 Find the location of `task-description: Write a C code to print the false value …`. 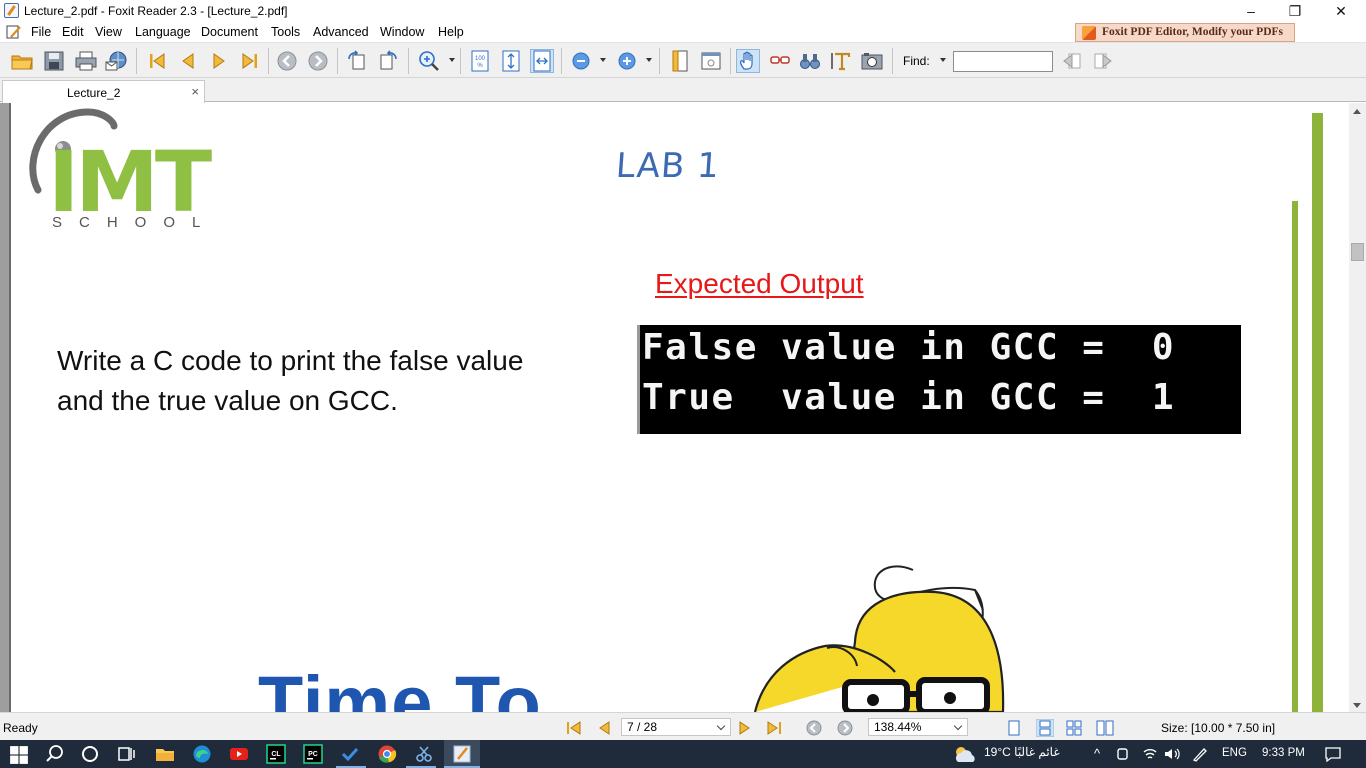

task-description: Write a C code to print the false value … is located at coordinates (290, 380).